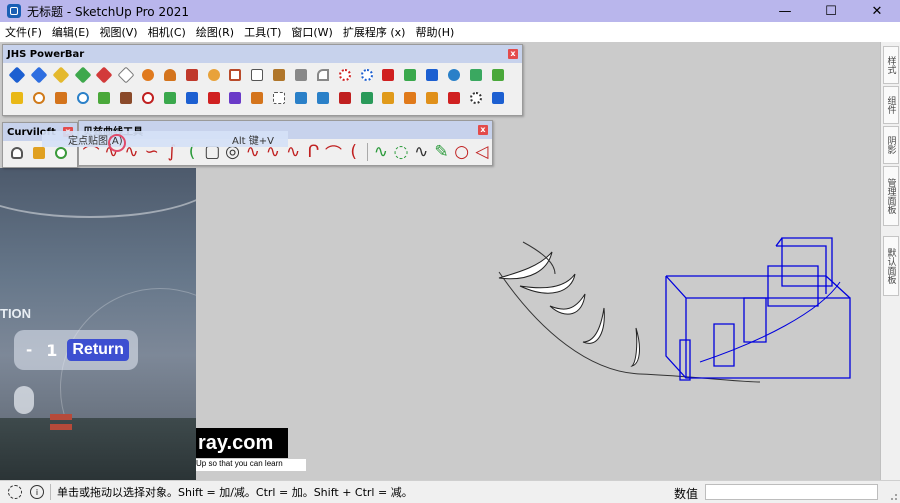  I want to click on push-face-icon, so click(39, 75).